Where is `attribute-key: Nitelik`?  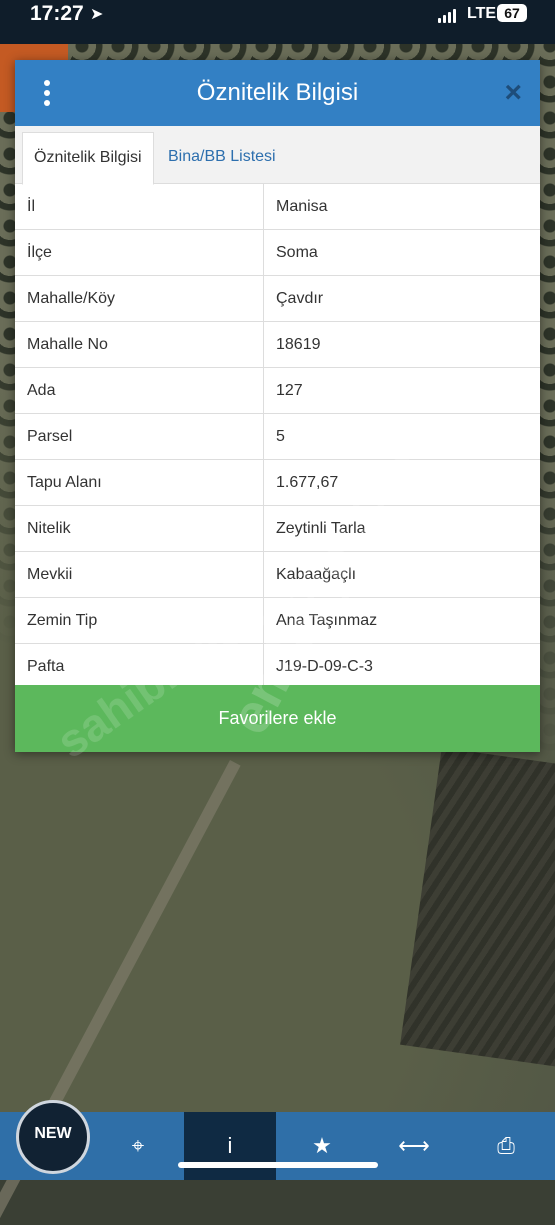 attribute-key: Nitelik is located at coordinates (139, 528).